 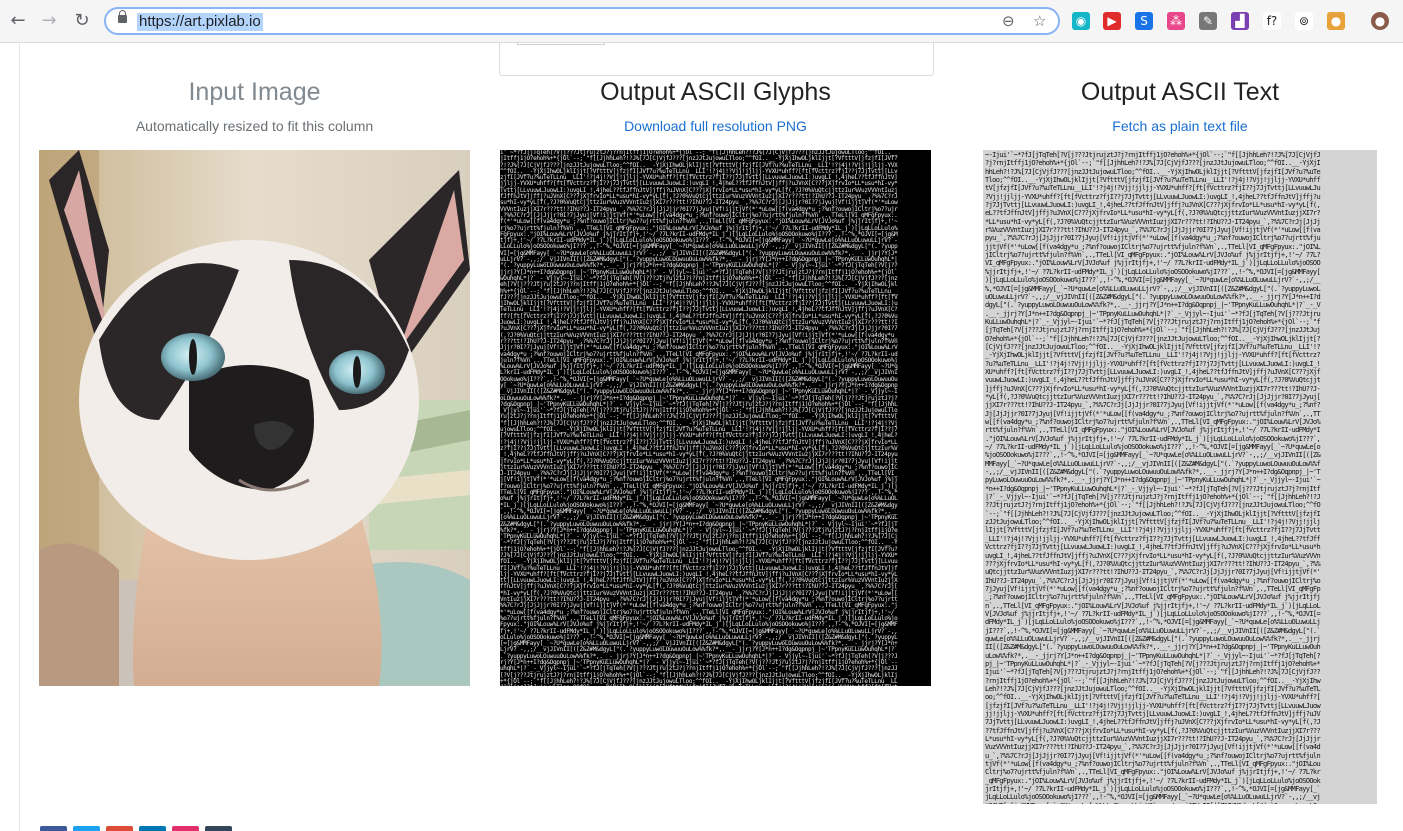 I want to click on camera-ext-icon: ◉, so click(x=1081, y=21).